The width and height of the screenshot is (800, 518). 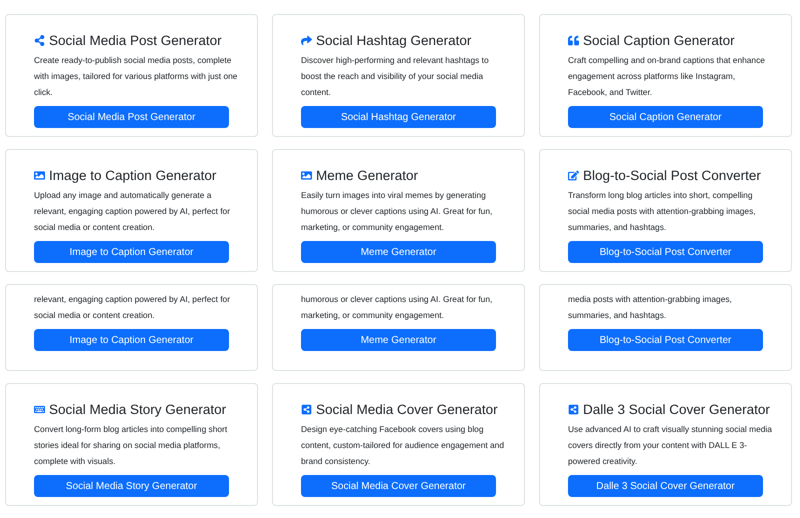 I want to click on card-description: Convert long-form blog articles into compelling short stories ideal for sharing on social media platforms, complete with visuals., so click(x=131, y=445).